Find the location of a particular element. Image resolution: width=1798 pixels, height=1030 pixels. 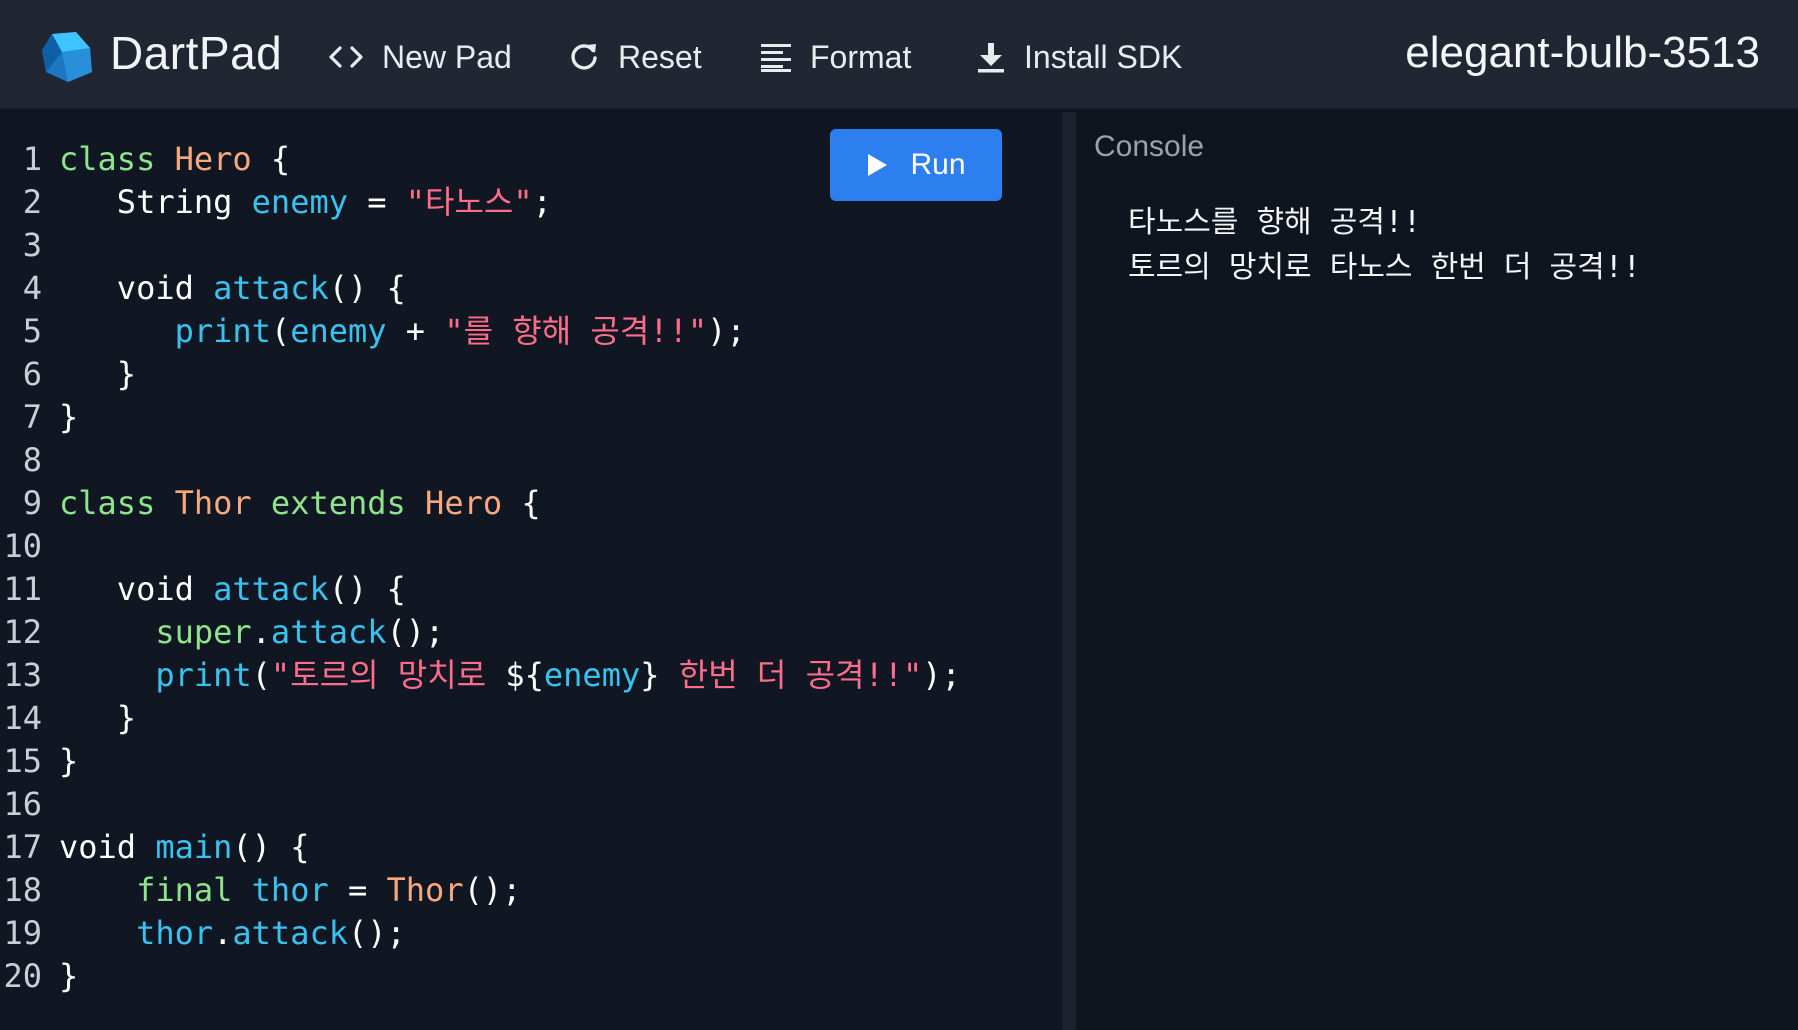

line-number: 15 is located at coordinates (22, 761).